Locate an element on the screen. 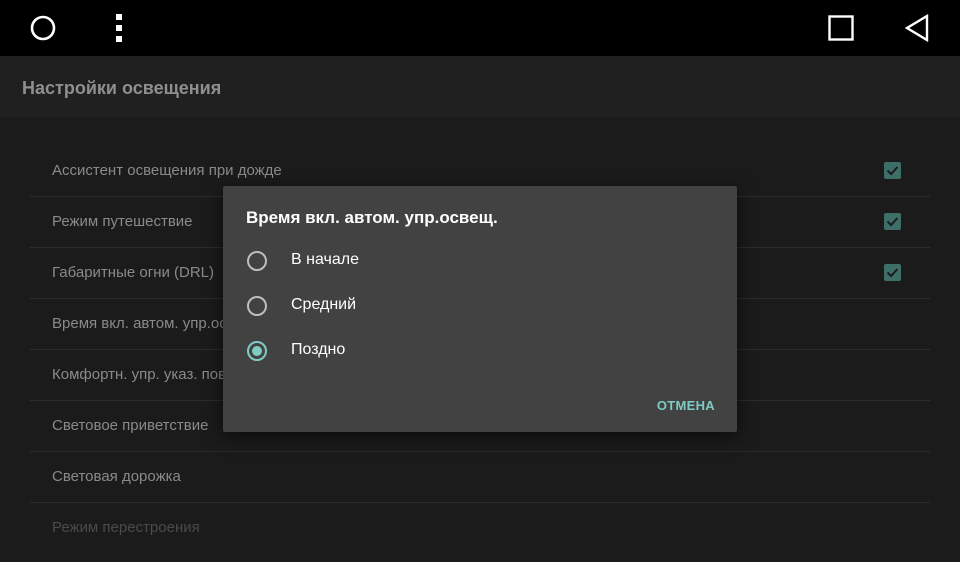  radio-dot is located at coordinates (257, 351).